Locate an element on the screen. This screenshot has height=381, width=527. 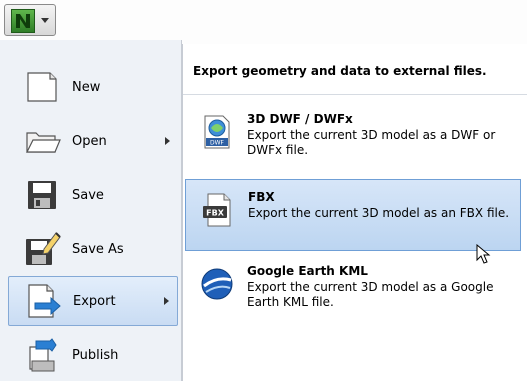
publish-icon is located at coordinates (42, 355).